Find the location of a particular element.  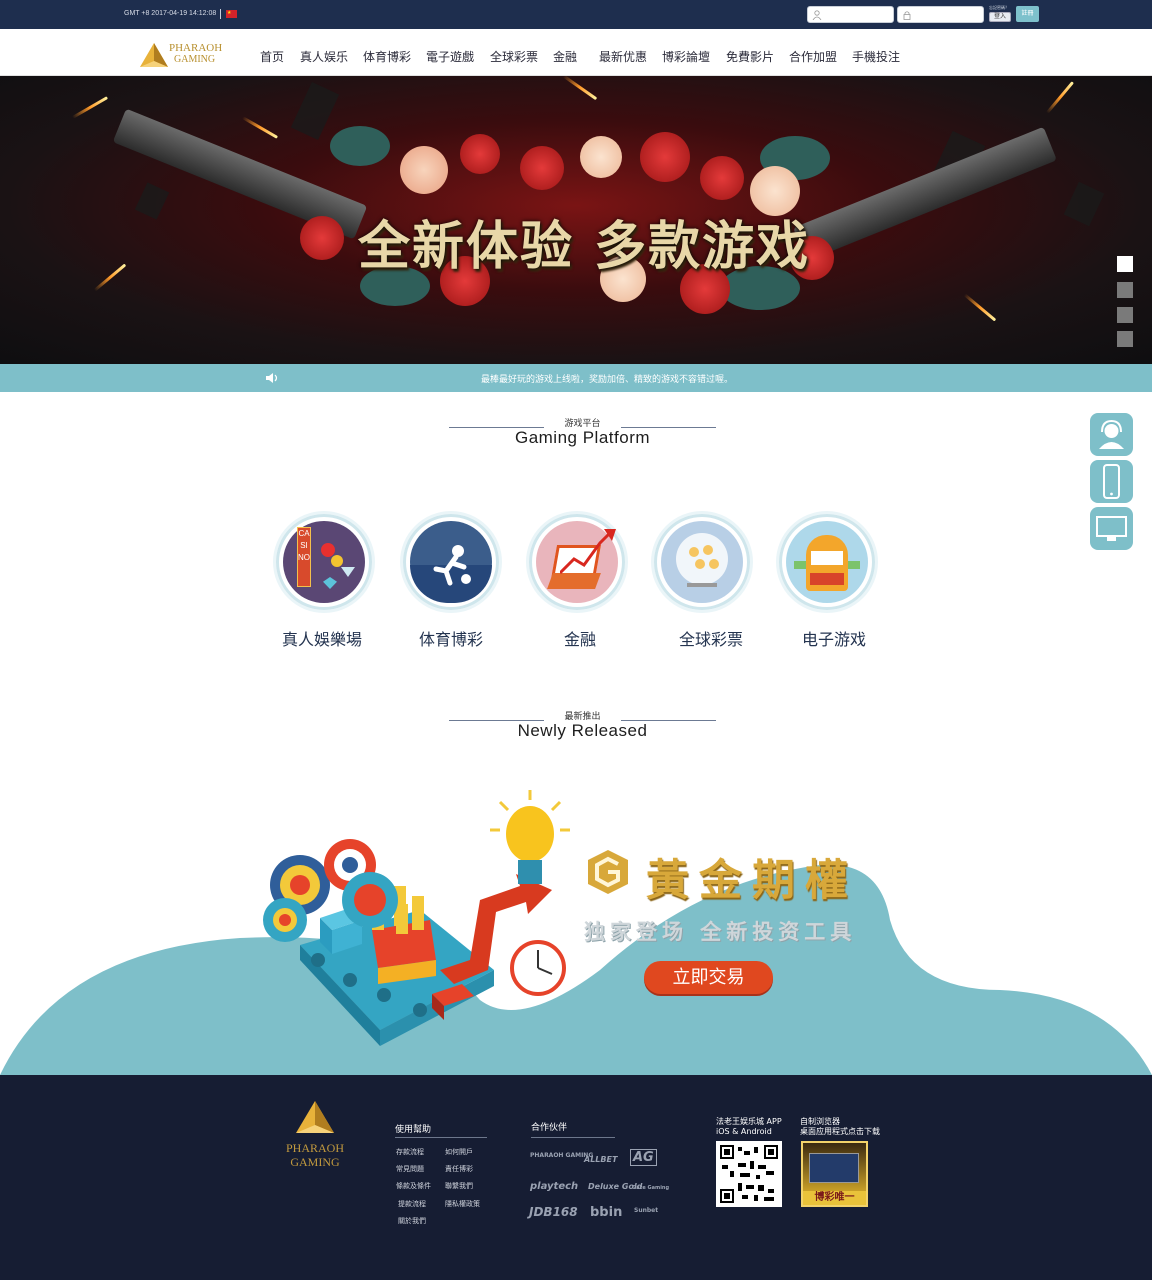

nav-free-videos: 免費影片 is located at coordinates (750, 56).